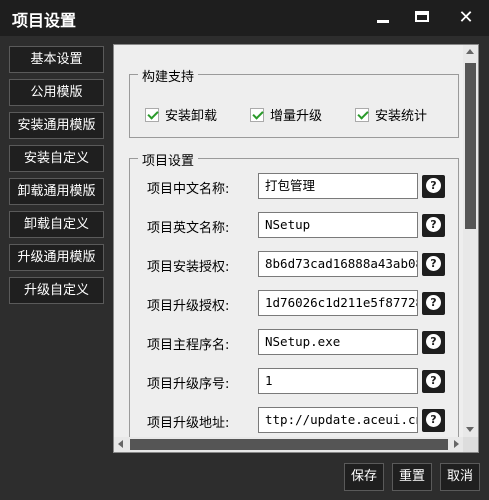 The width and height of the screenshot is (489, 500). Describe the element at coordinates (188, 189) in the screenshot. I see `field-label: 项目中文名称:` at that location.